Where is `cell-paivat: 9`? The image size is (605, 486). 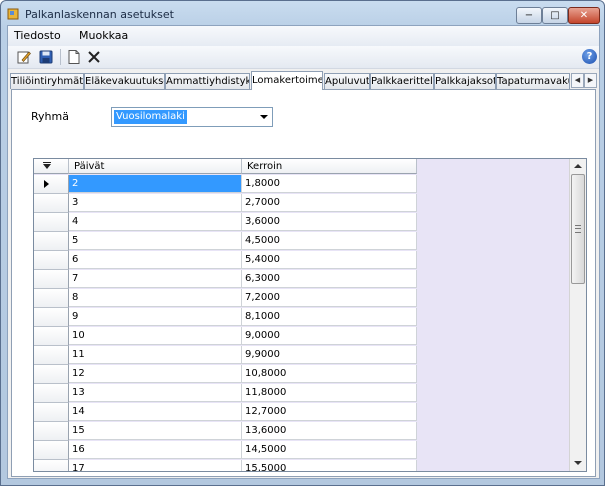
cell-paivat: 9 is located at coordinates (155, 317).